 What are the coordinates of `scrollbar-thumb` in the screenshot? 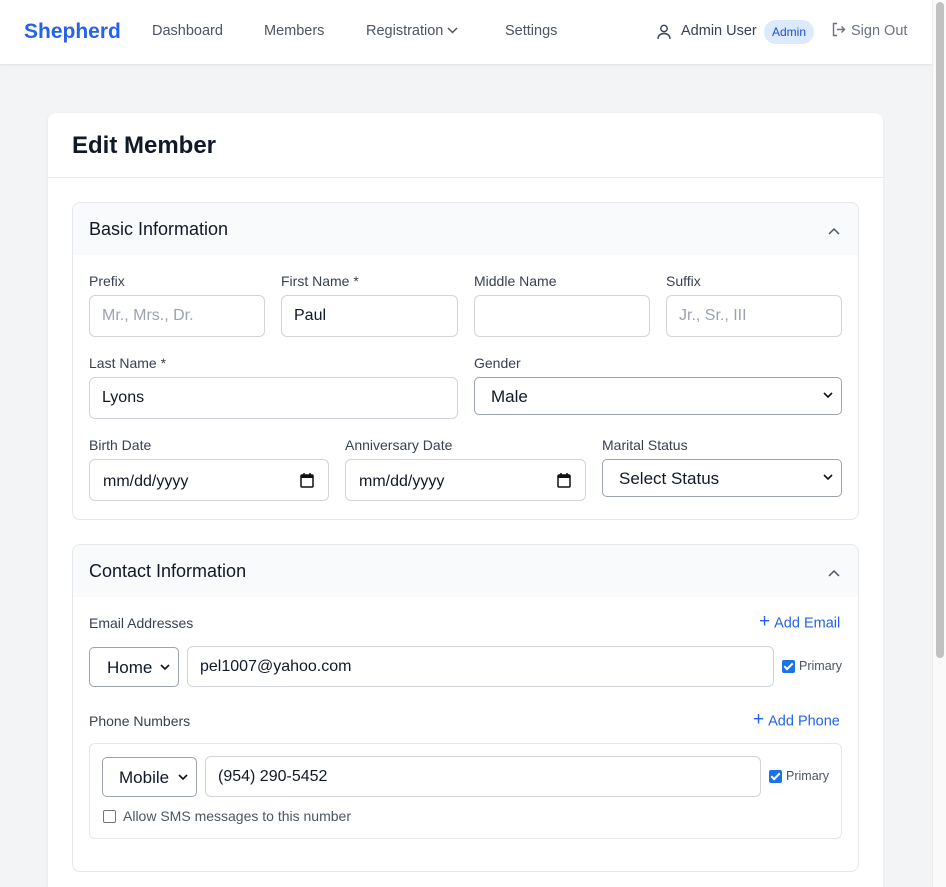 It's located at (940, 330).